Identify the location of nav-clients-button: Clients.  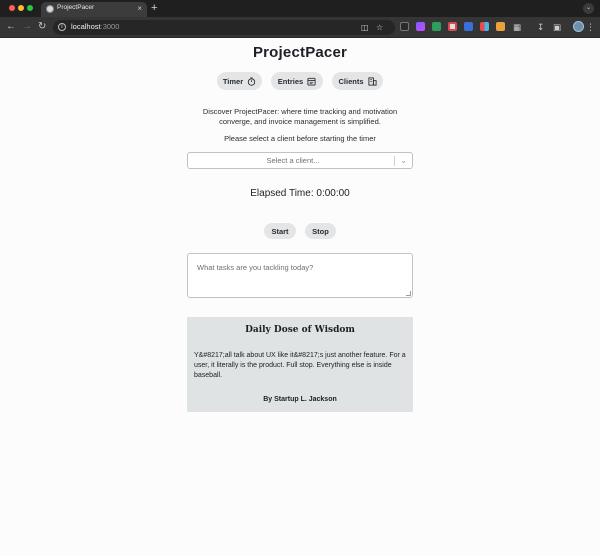
(357, 81).